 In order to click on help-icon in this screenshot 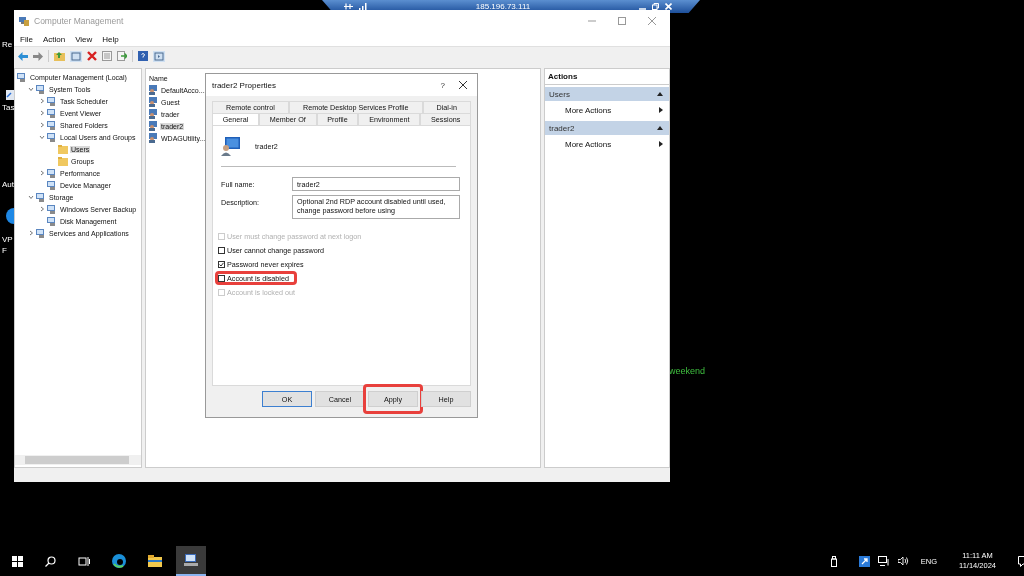, I will do `click(143, 56)`.